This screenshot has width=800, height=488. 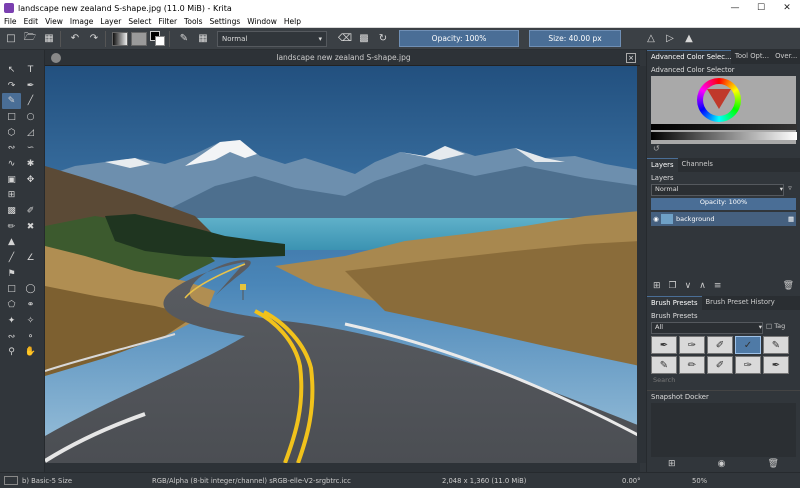 What do you see at coordinates (723, 382) in the screenshot?
I see `brush-search-input: Search` at bounding box center [723, 382].